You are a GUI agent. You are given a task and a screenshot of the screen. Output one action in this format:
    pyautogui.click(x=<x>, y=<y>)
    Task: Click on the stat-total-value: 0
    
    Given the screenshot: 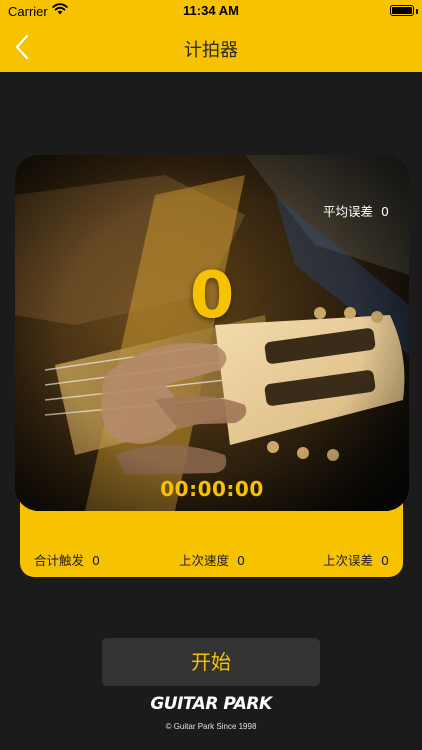 What is the action you would take?
    pyautogui.click(x=96, y=560)
    